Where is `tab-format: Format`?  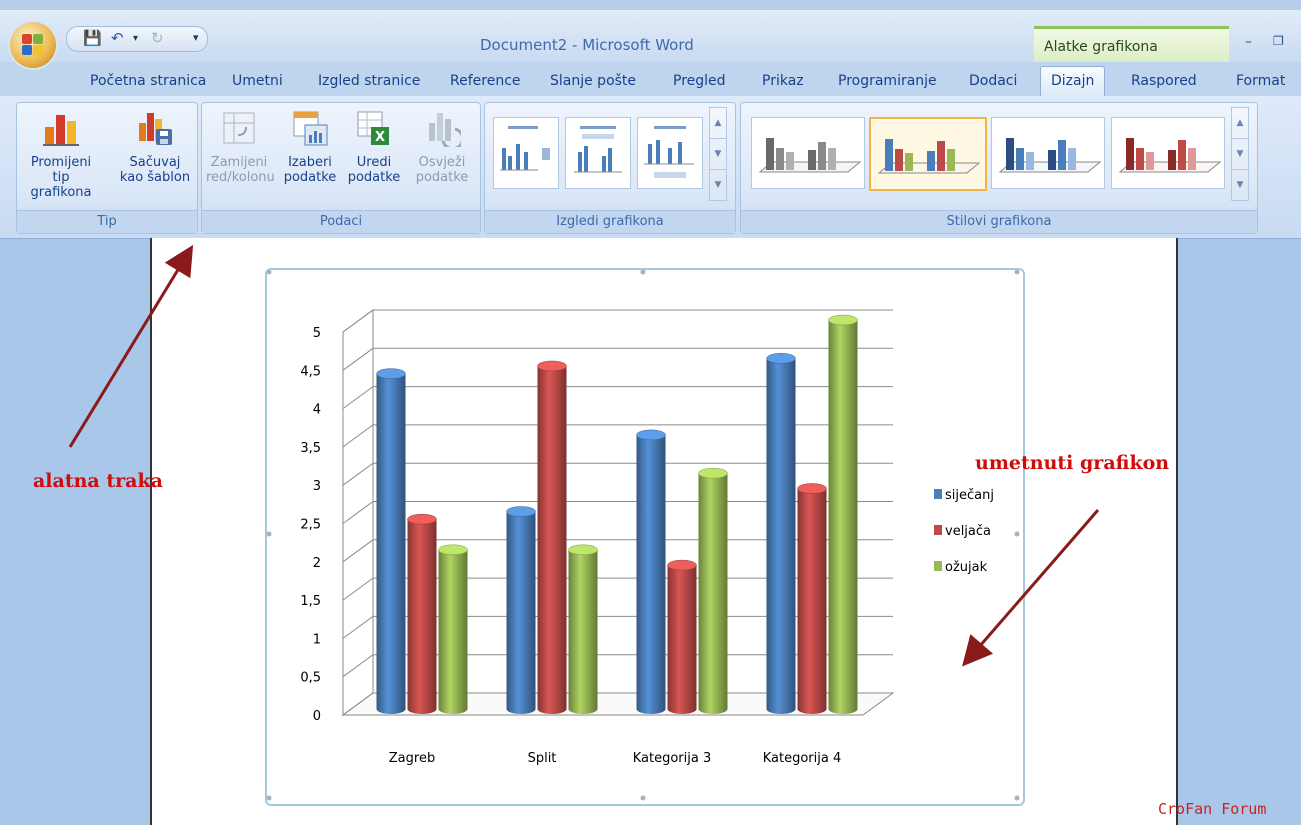
tab-format: Format is located at coordinates (1260, 81).